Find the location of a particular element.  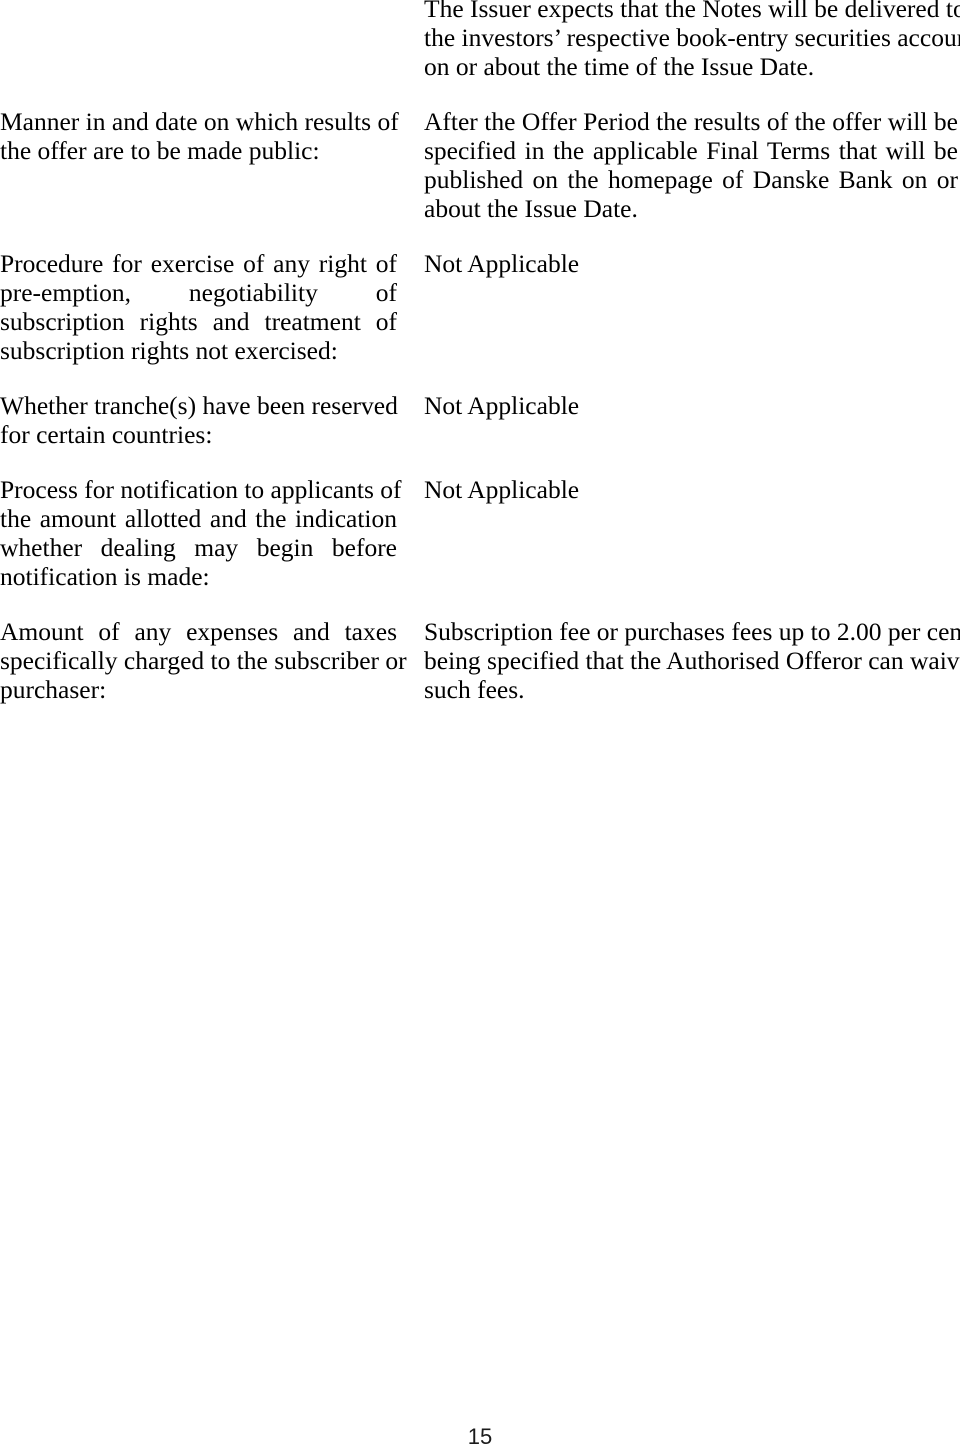

label-line: subscription rights and treatment of is located at coordinates (198, 321).